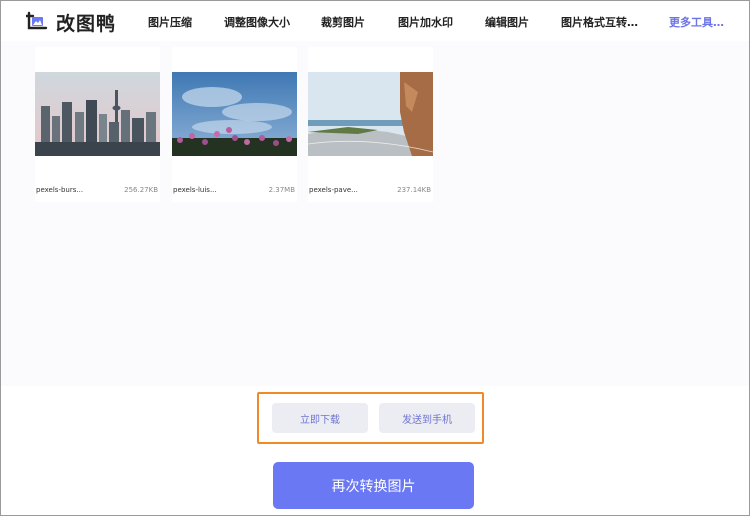 This screenshot has height=516, width=750. I want to click on nav-watermark: 图片加水印, so click(425, 22).